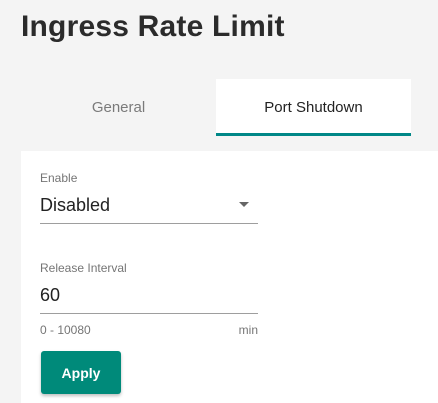  What do you see at coordinates (75, 205) in the screenshot?
I see `enable-select-value: Disabled` at bounding box center [75, 205].